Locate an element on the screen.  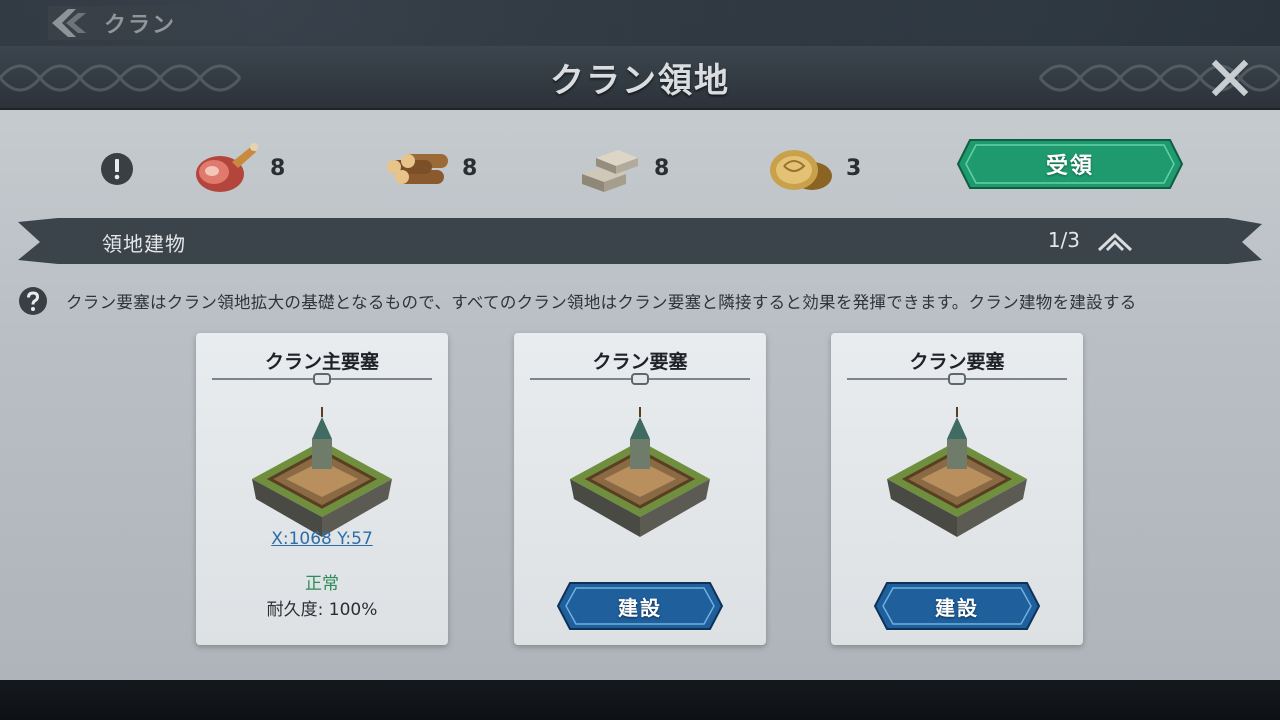
card-title: クラン主要塞 is located at coordinates (321, 362).